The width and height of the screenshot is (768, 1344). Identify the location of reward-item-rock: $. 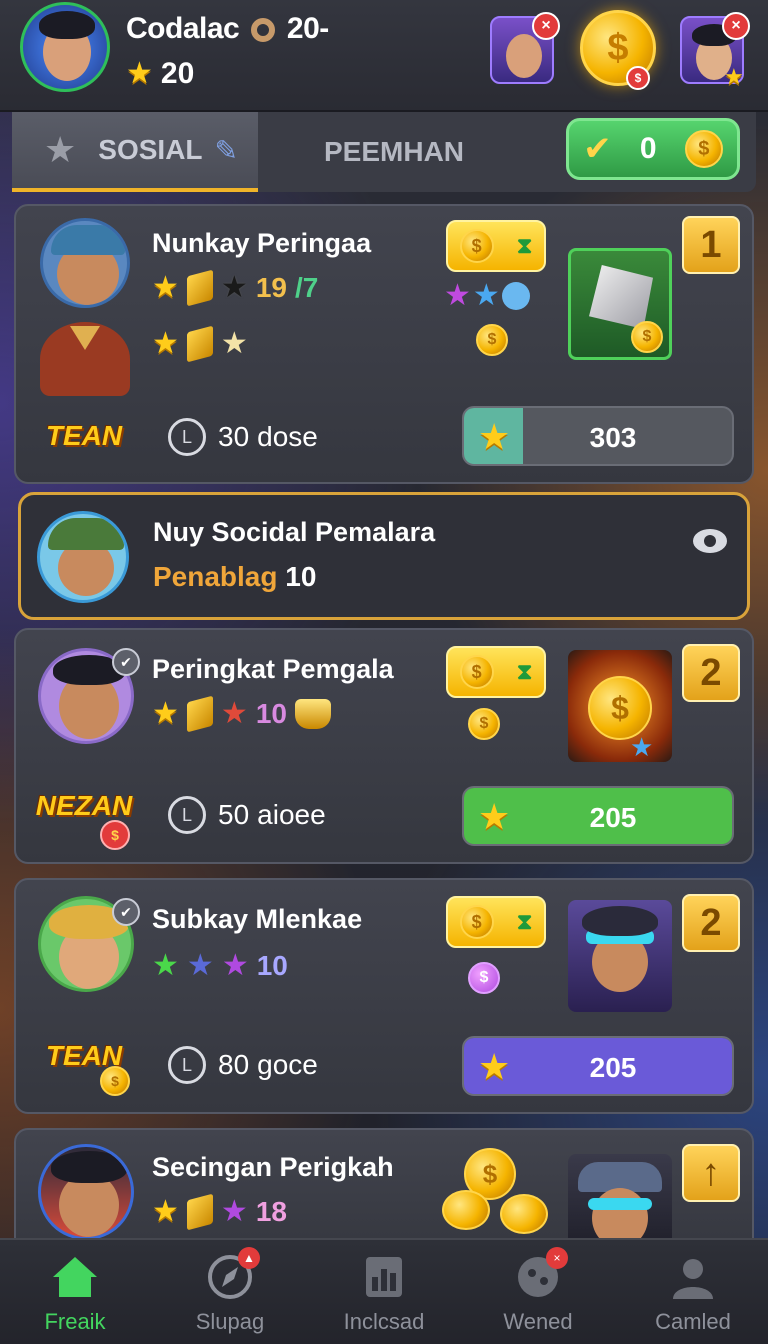
(620, 304).